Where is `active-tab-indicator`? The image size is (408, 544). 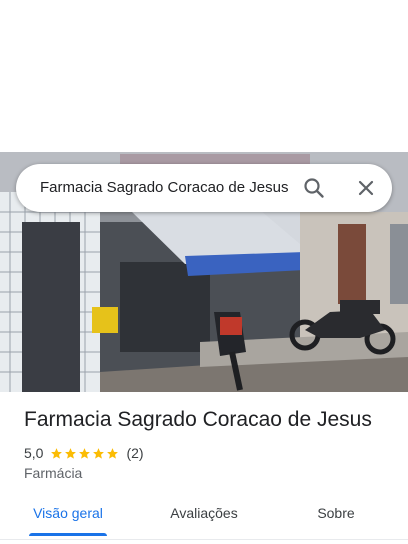 active-tab-indicator is located at coordinates (68, 534).